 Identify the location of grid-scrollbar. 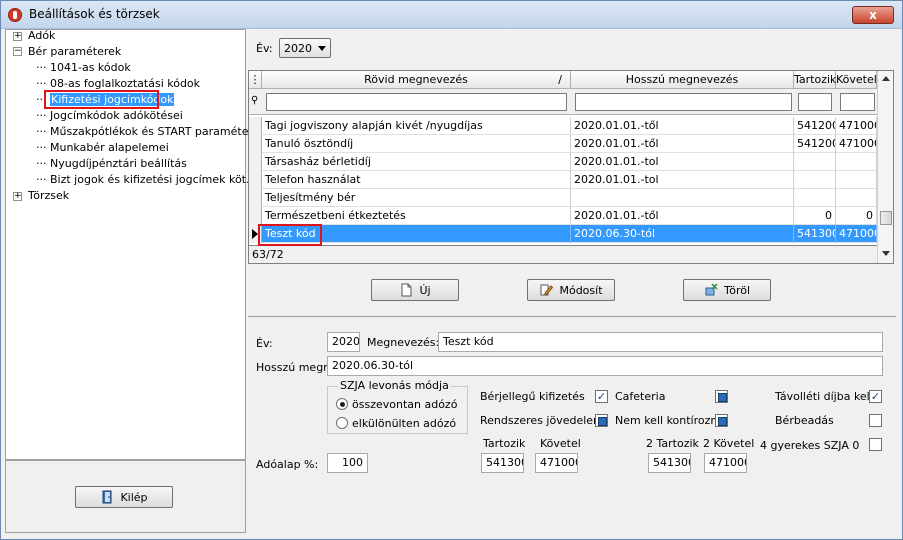
(885, 167).